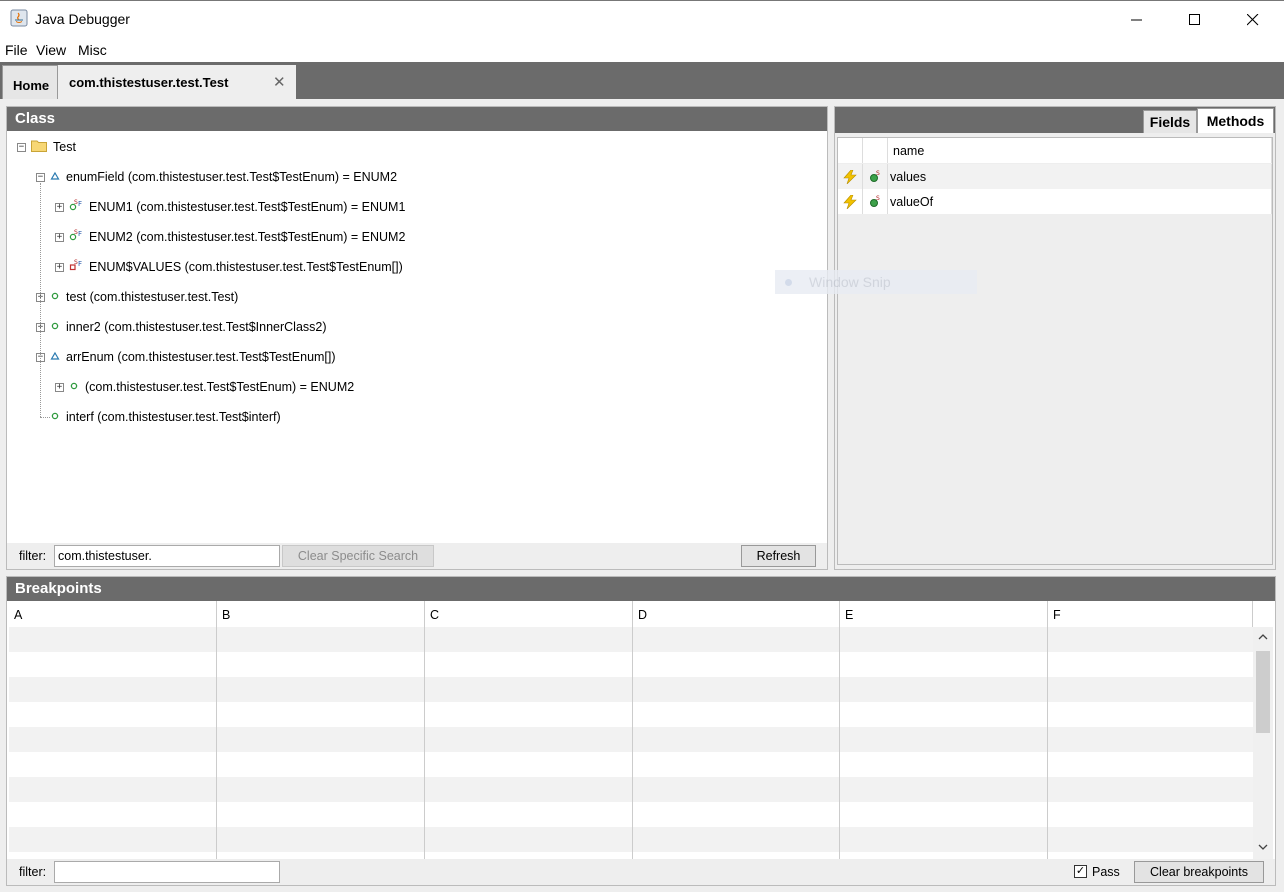 The height and width of the screenshot is (892, 1284). Describe the element at coordinates (1080, 871) in the screenshot. I see `pass-checkbox: ✓` at that location.